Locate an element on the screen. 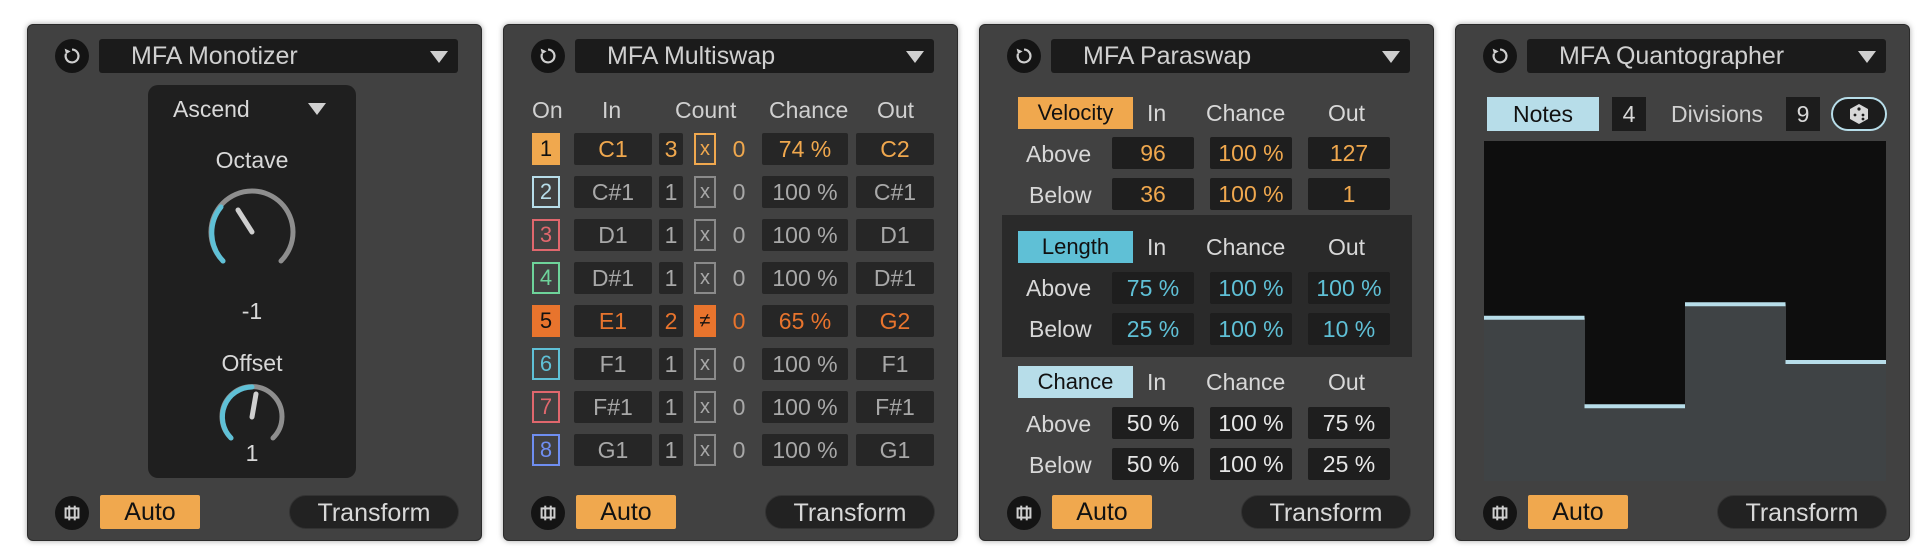 This screenshot has height=551, width=1920. row-mode-toggle: ≠ is located at coordinates (705, 321).